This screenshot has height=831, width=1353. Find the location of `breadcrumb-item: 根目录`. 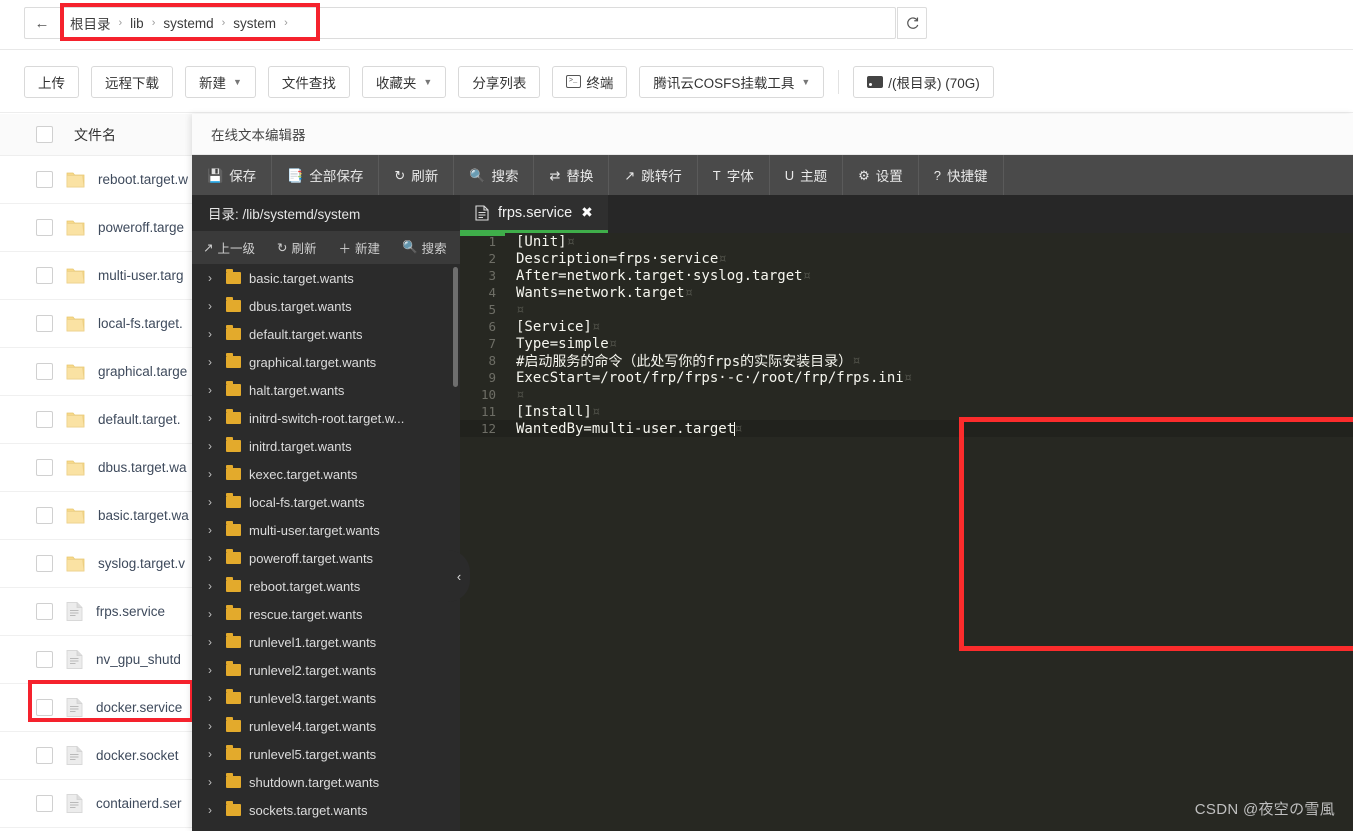

breadcrumb-item: 根目录 is located at coordinates (90, 23).